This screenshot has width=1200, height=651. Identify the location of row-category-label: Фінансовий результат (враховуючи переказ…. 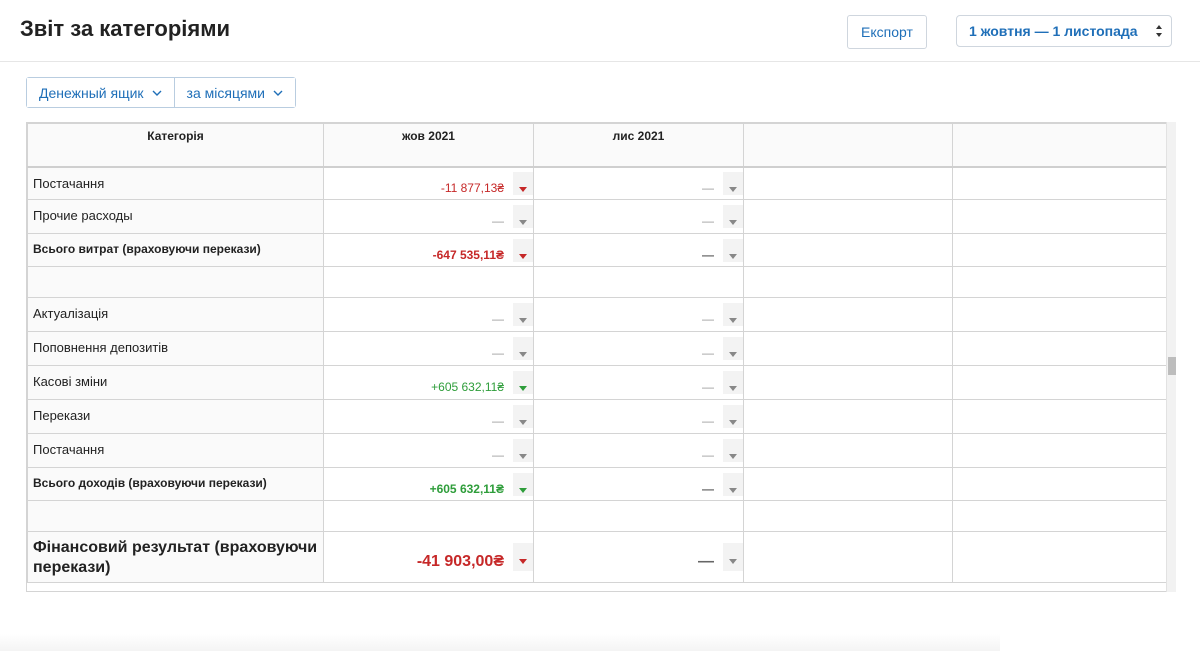
(176, 557).